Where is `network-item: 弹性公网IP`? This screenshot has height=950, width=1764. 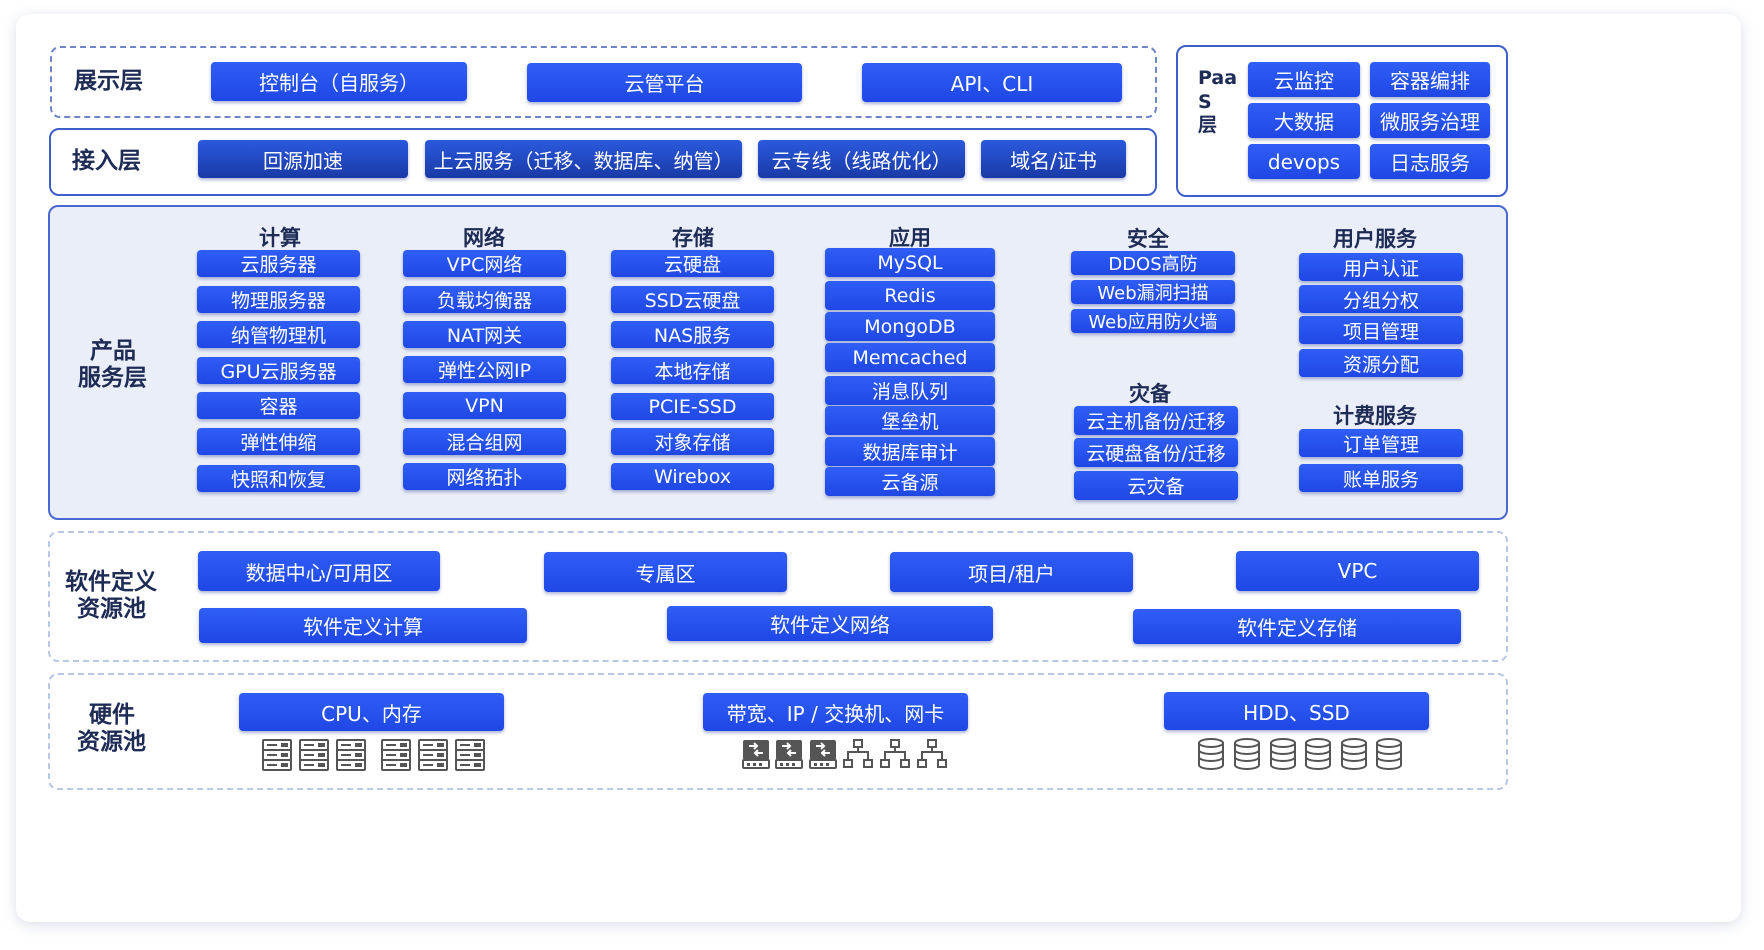
network-item: 弹性公网IP is located at coordinates (484, 369).